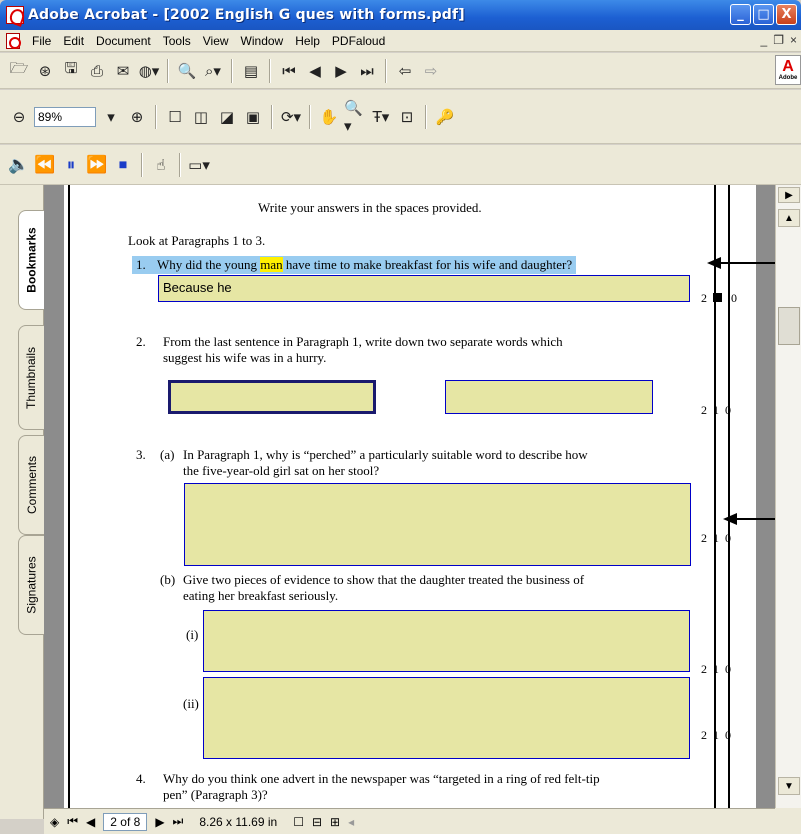  What do you see at coordinates (177, 41) in the screenshot?
I see `menu-tools: Tools` at bounding box center [177, 41].